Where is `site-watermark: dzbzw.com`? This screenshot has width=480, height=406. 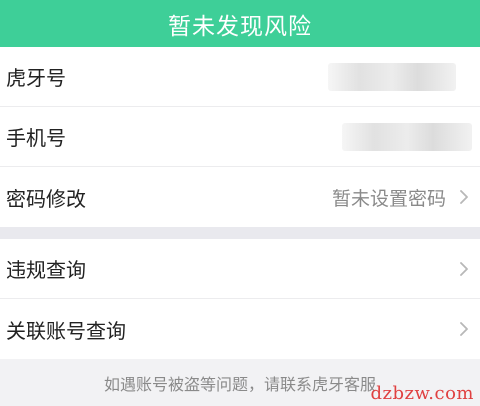
site-watermark: dzbzw.com is located at coordinates (422, 393).